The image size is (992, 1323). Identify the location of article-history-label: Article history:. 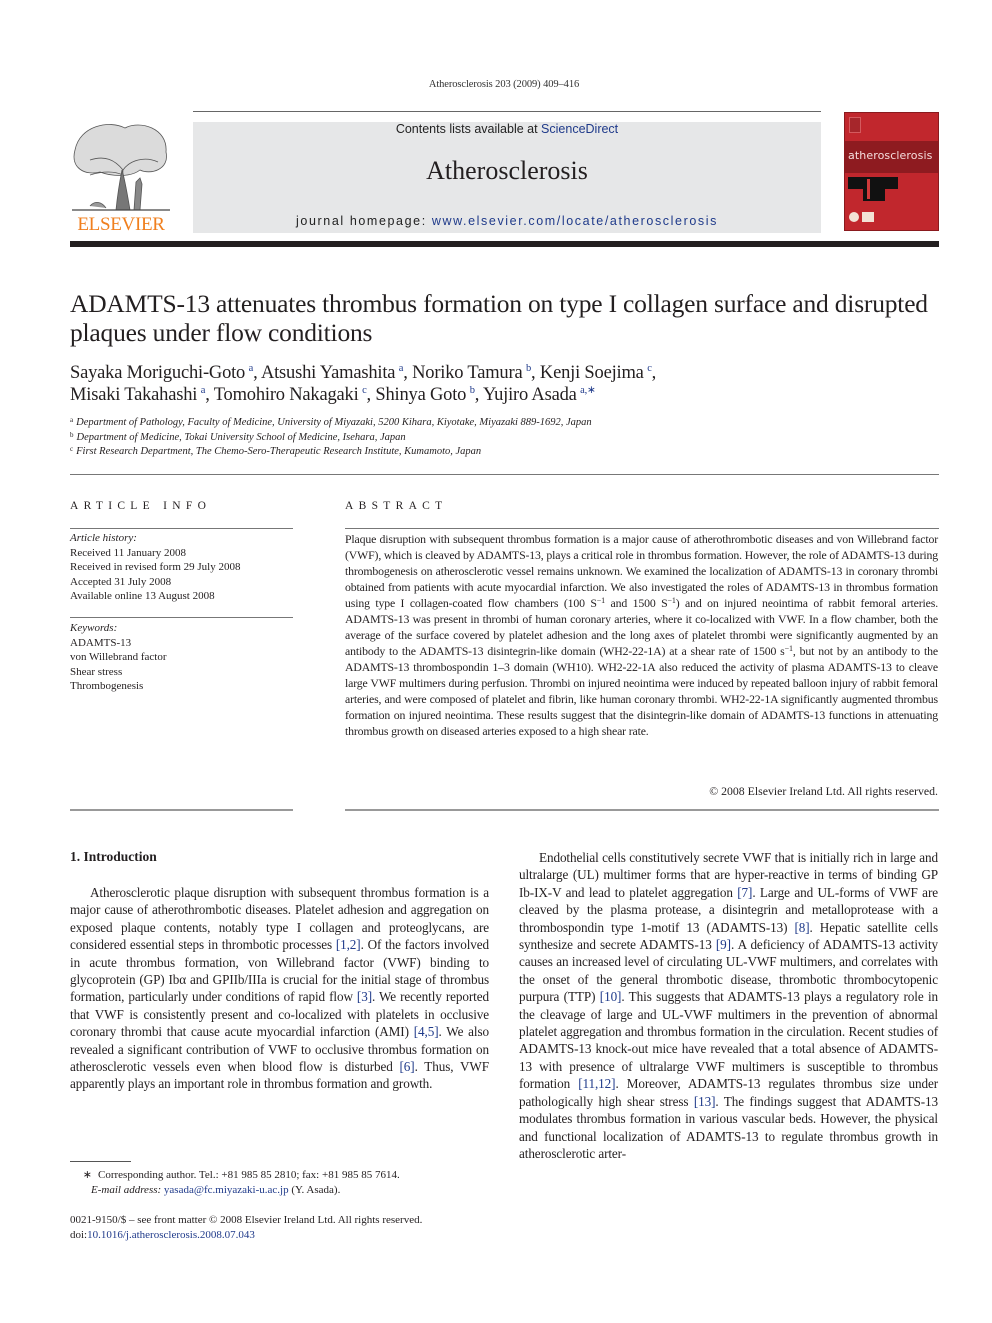
(103, 538).